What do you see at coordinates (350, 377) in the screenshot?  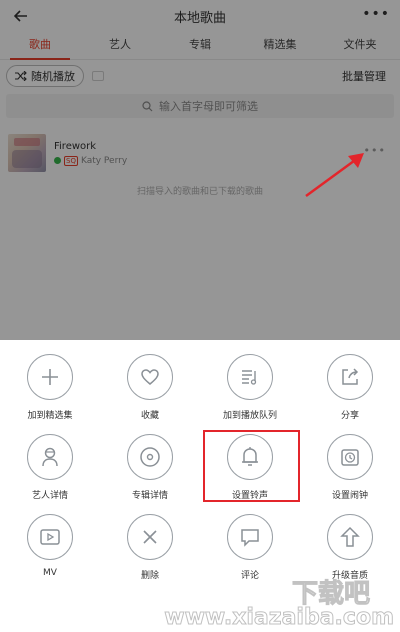 I see `share-icon` at bounding box center [350, 377].